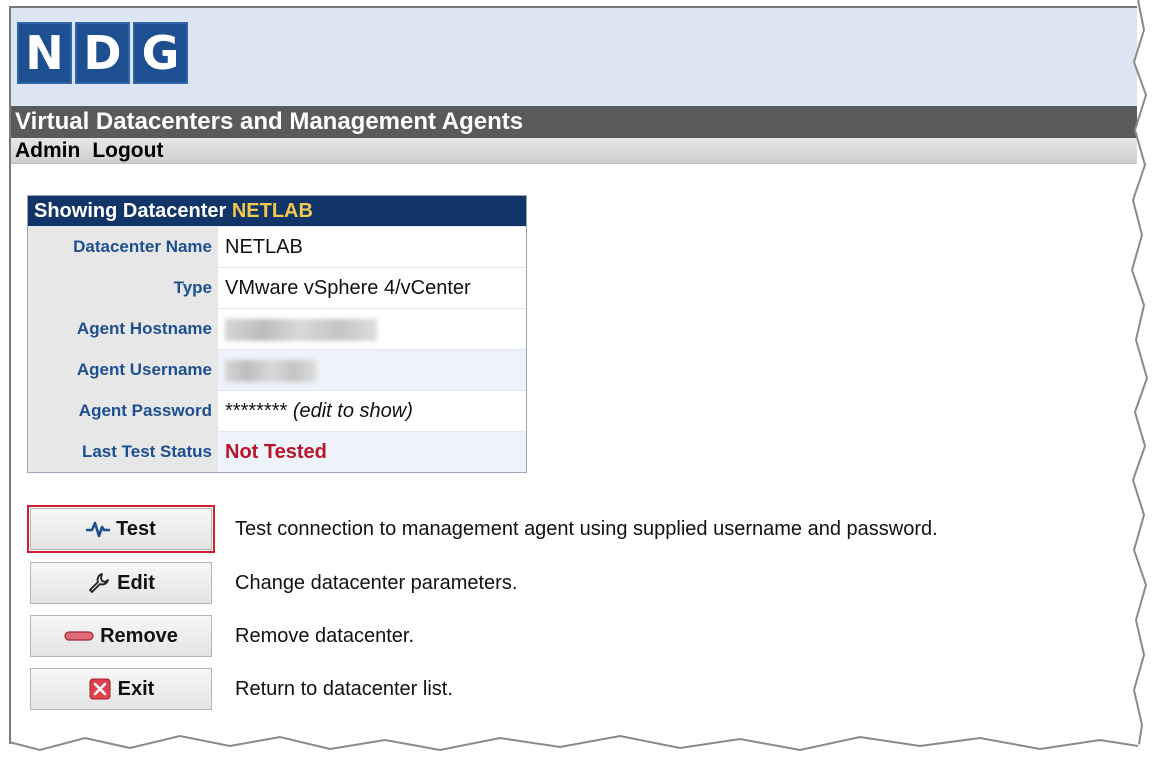 The image size is (1154, 764). I want to click on info-label: Agent Hostname, so click(123, 329).